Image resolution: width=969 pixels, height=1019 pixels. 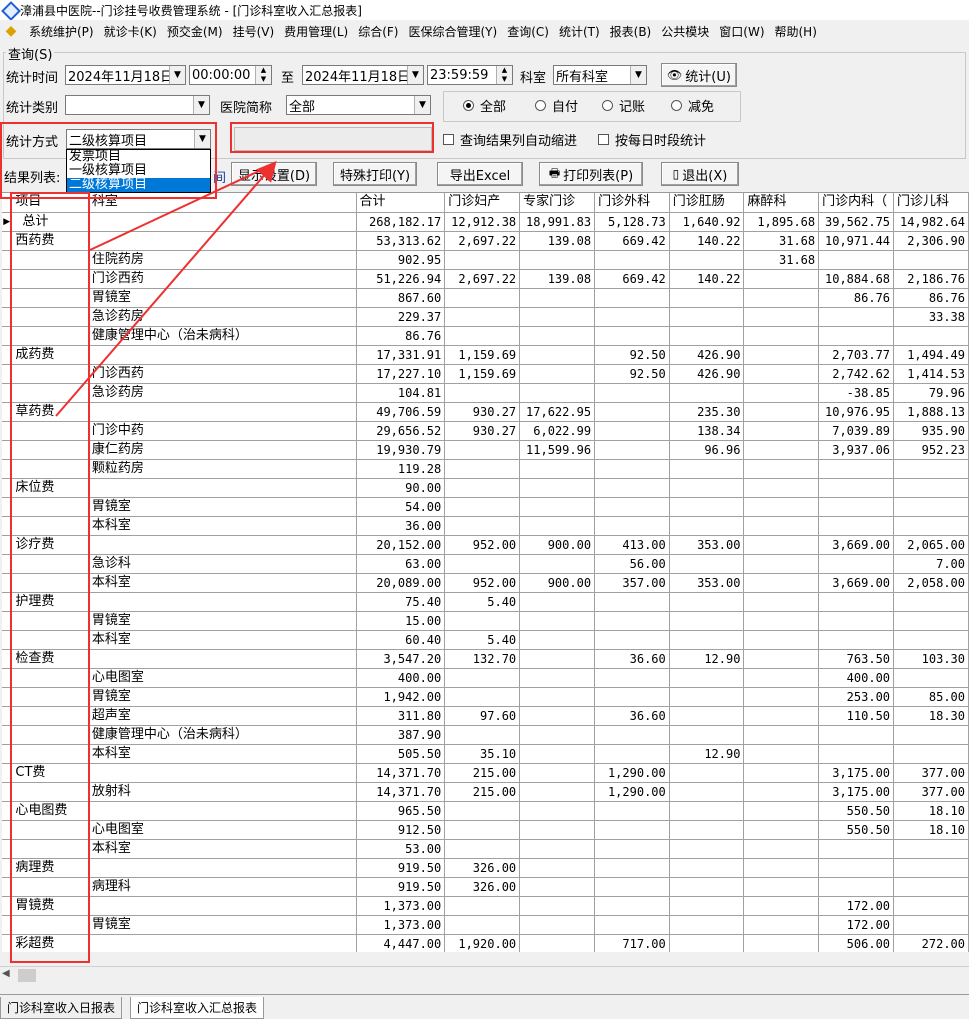 What do you see at coordinates (485, 659) in the screenshot?
I see `table-row: 检查费 3,547.20 132.70 36.60 12.90 763.50 103.30` at bounding box center [485, 659].